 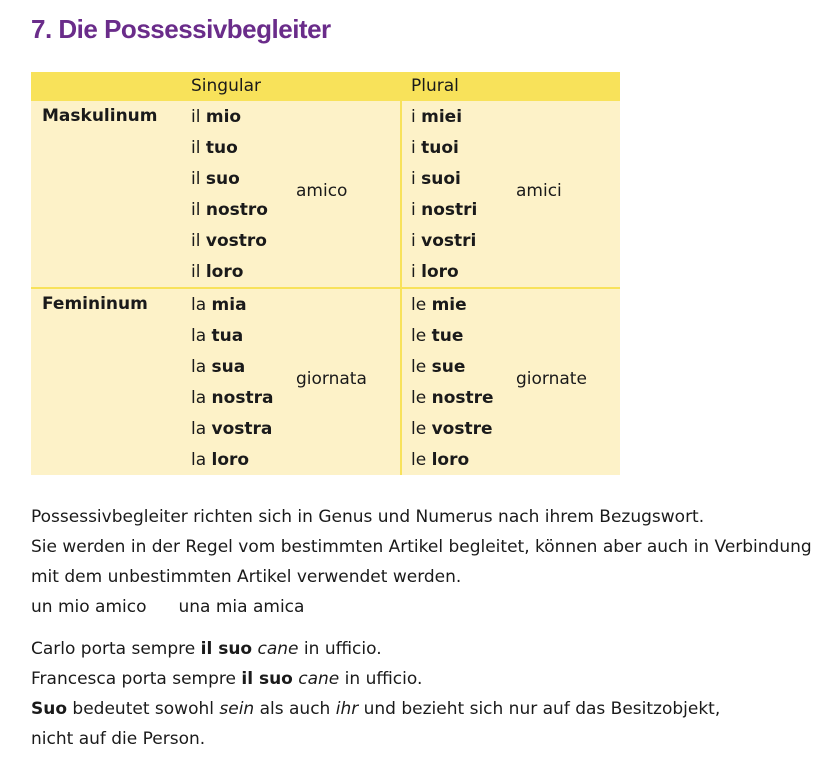 What do you see at coordinates (95, 304) in the screenshot?
I see `group-label: Femininum` at bounding box center [95, 304].